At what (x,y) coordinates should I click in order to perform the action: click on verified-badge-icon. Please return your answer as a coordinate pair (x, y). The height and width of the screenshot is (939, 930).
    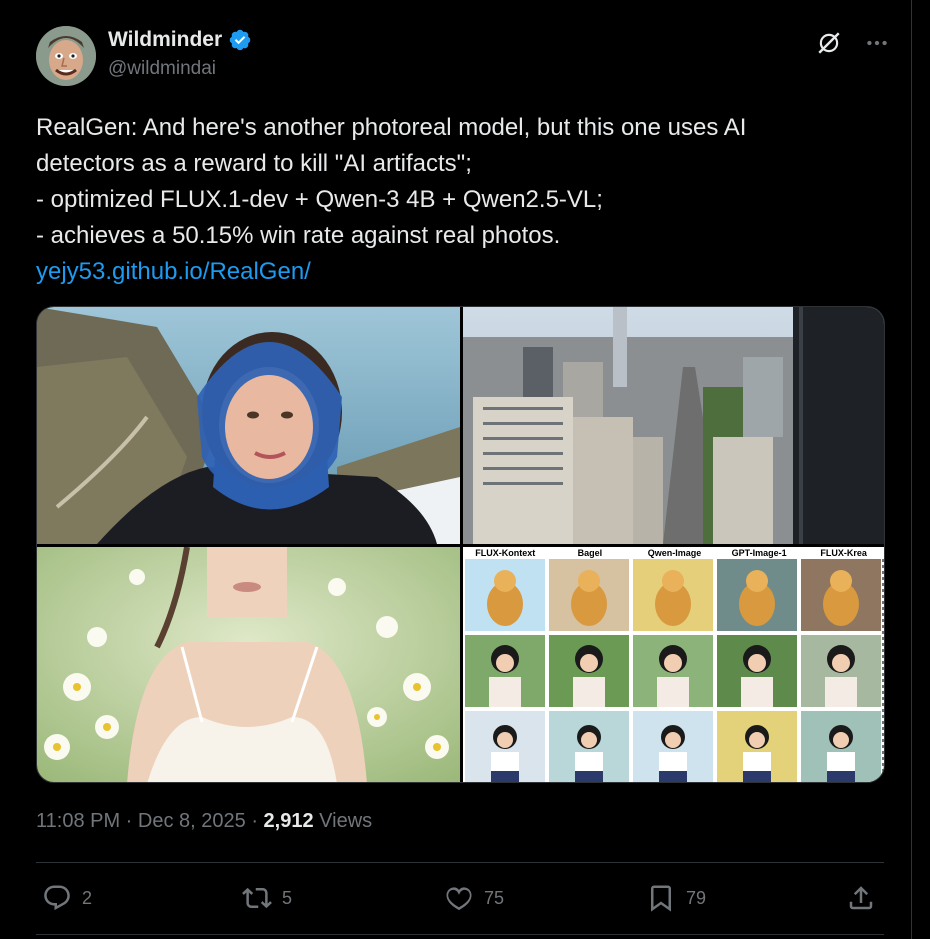
    Looking at the image, I should click on (240, 40).